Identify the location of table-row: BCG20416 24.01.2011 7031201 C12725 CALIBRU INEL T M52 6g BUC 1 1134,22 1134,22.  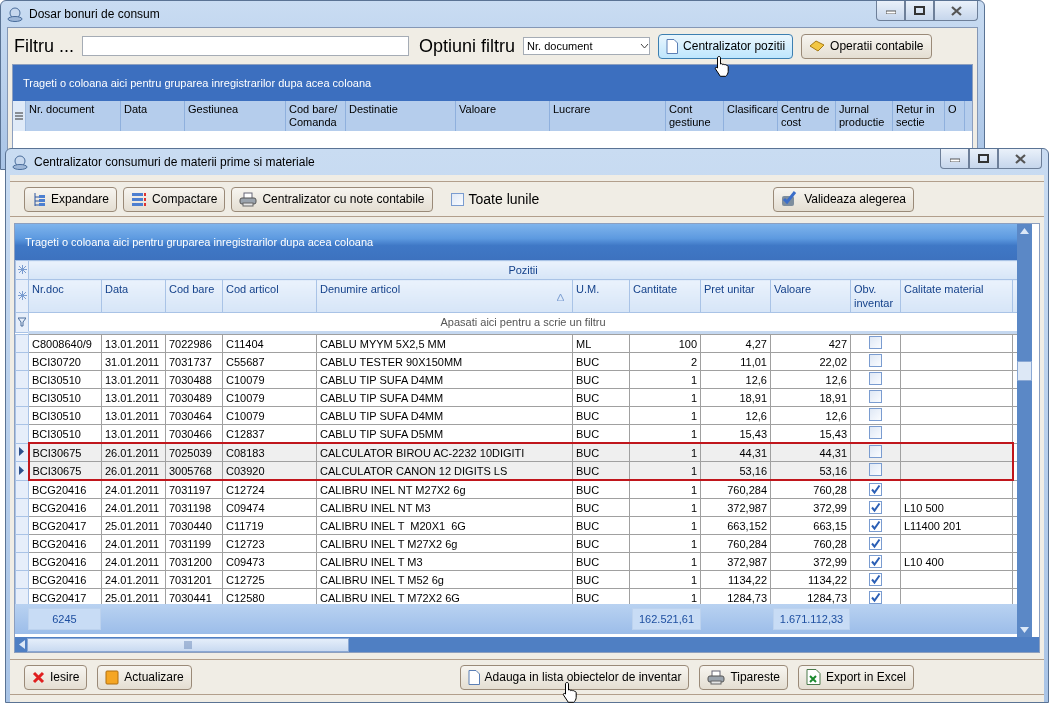
(516, 579).